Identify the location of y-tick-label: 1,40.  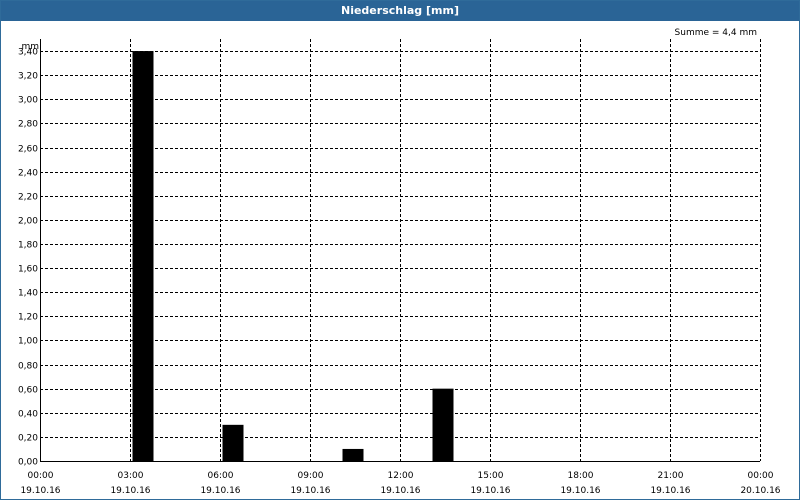
(28, 294).